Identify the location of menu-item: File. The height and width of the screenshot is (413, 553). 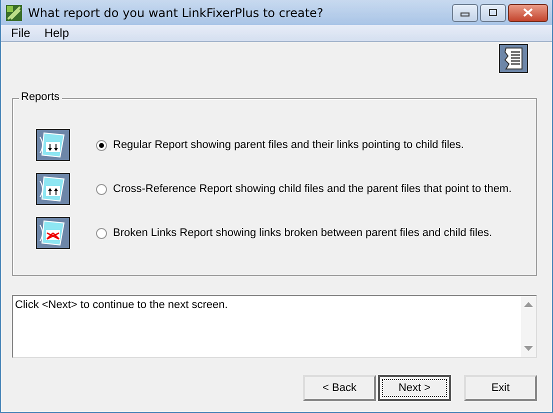
(20, 33).